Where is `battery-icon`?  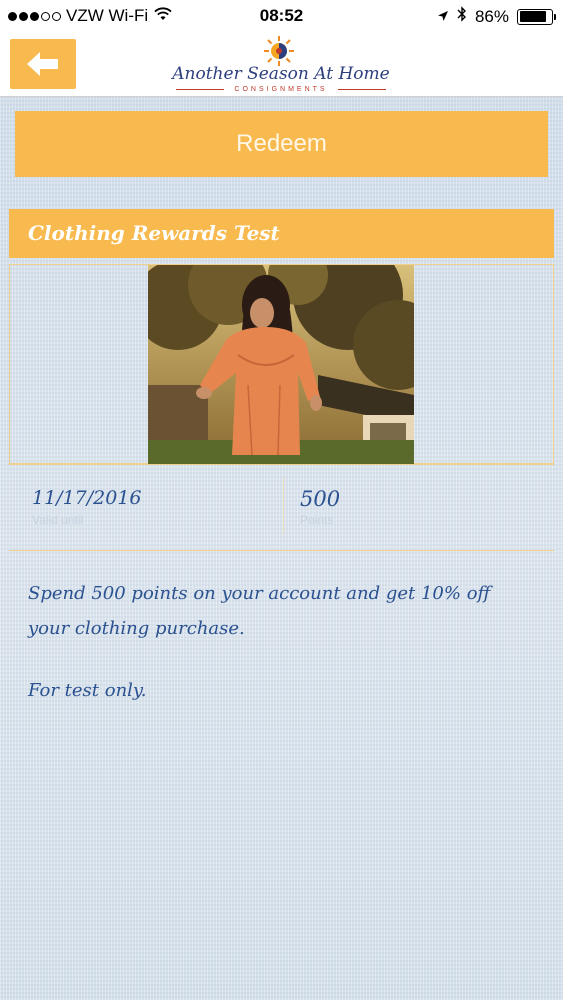
battery-icon is located at coordinates (536, 16).